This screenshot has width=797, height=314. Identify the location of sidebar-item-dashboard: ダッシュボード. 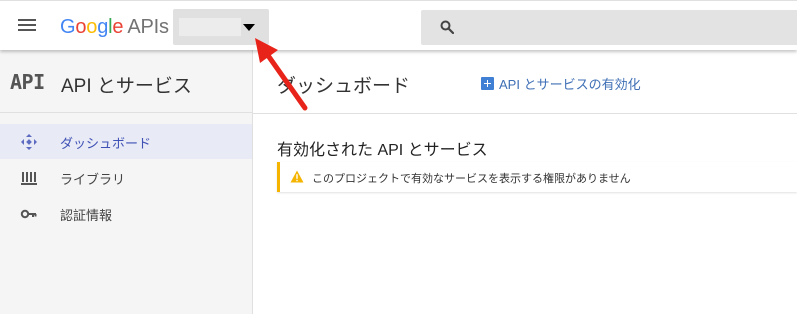
(126, 141).